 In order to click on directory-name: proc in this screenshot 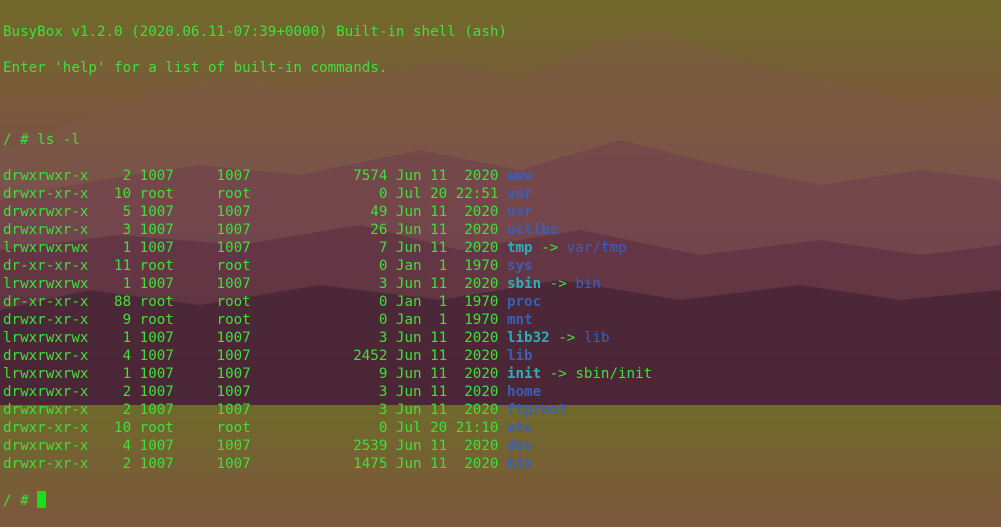, I will do `click(524, 302)`.